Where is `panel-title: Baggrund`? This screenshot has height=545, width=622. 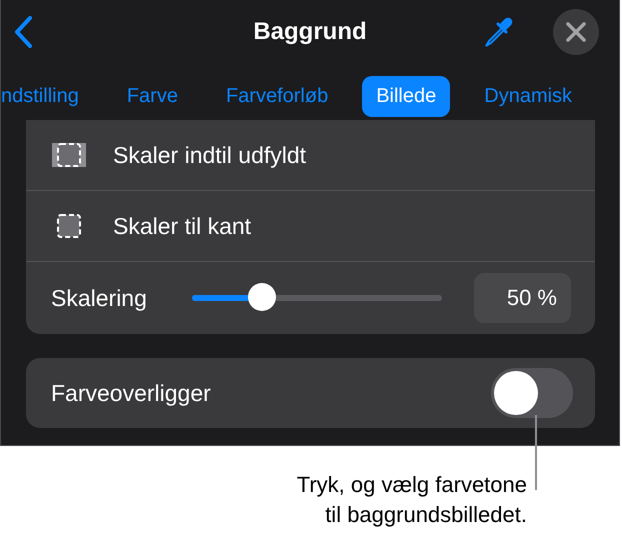 panel-title: Baggrund is located at coordinates (310, 31).